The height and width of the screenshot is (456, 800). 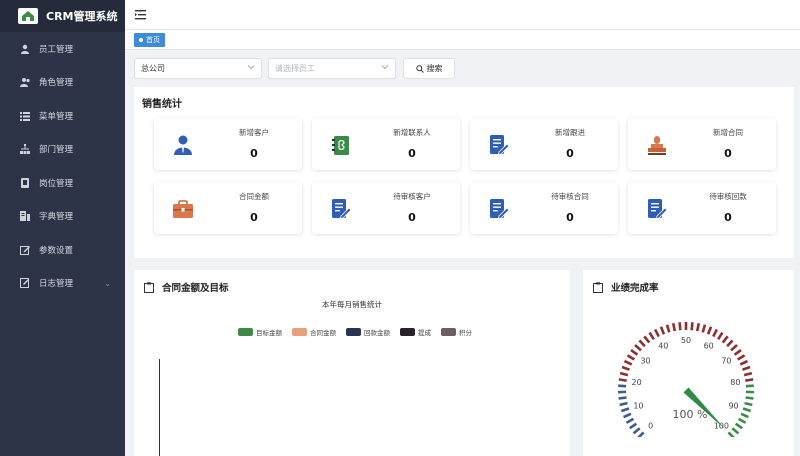 I want to click on legend-item-payment: 回款金额, so click(x=368, y=332).